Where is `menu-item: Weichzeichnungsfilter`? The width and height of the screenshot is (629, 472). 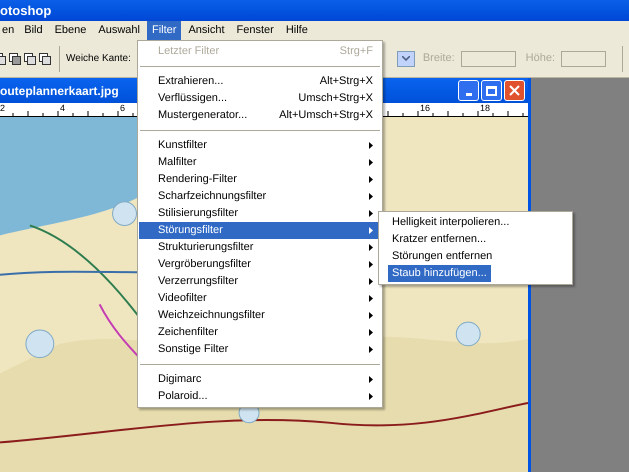
menu-item: Weichzeichnungsfilter is located at coordinates (260, 315).